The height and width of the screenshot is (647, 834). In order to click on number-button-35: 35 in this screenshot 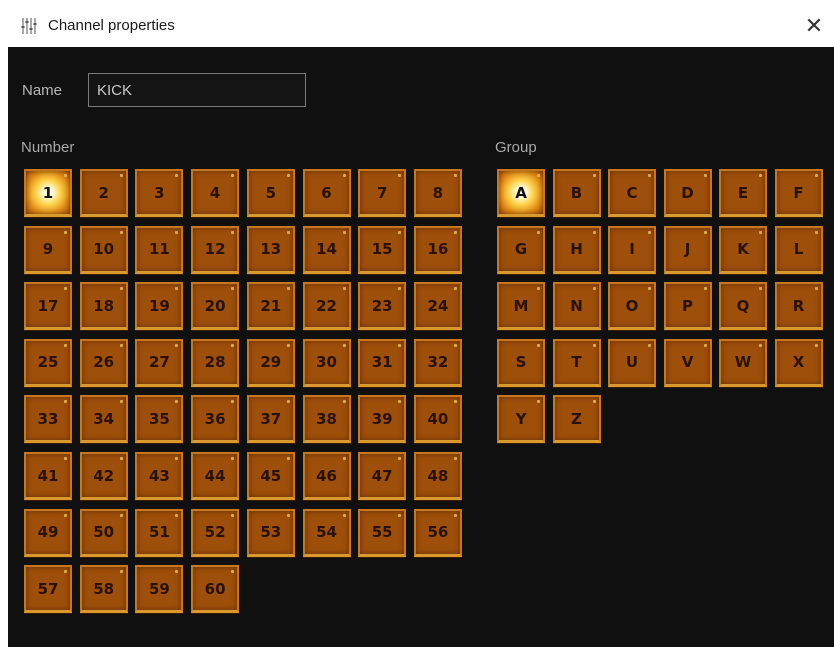, I will do `click(159, 419)`.